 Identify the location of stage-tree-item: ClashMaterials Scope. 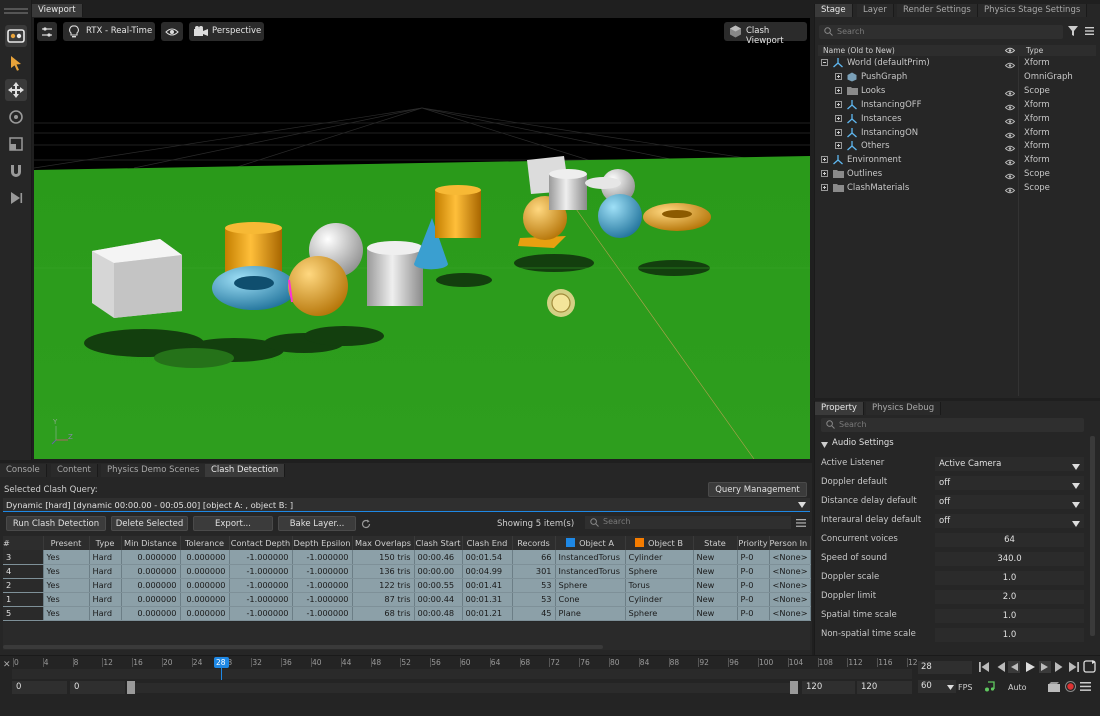
(957, 188).